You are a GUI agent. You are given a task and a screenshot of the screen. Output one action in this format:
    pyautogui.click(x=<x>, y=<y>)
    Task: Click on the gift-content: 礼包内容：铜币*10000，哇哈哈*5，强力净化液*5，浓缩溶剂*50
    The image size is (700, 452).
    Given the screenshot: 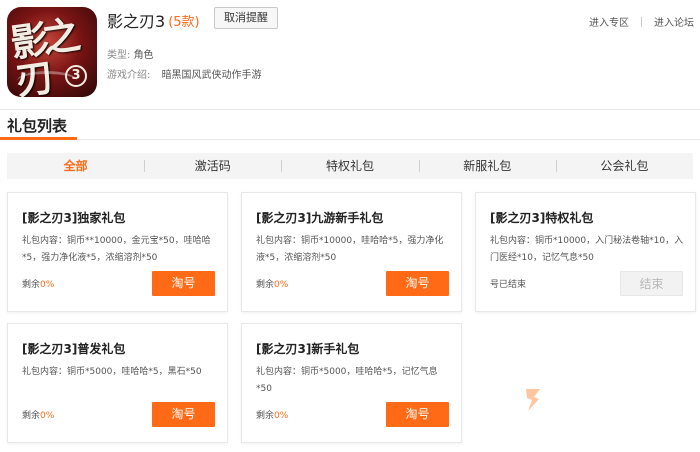 What is the action you would take?
    pyautogui.click(x=350, y=249)
    